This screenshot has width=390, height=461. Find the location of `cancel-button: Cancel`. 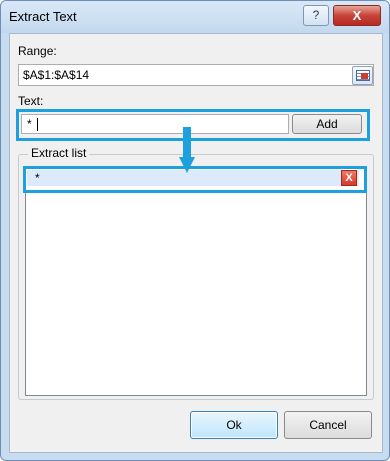

cancel-button: Cancel is located at coordinates (328, 425).